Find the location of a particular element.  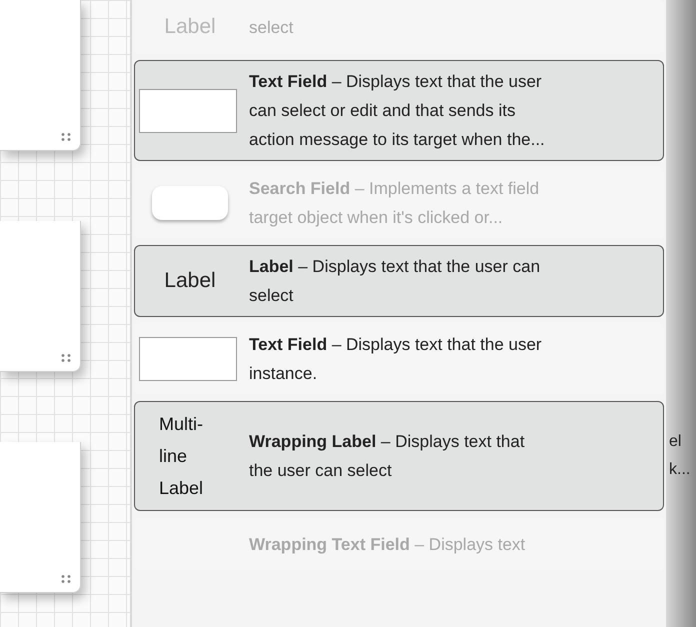

library-item: Label Label – Displays text that the user can select is located at coordinates (399, 281).